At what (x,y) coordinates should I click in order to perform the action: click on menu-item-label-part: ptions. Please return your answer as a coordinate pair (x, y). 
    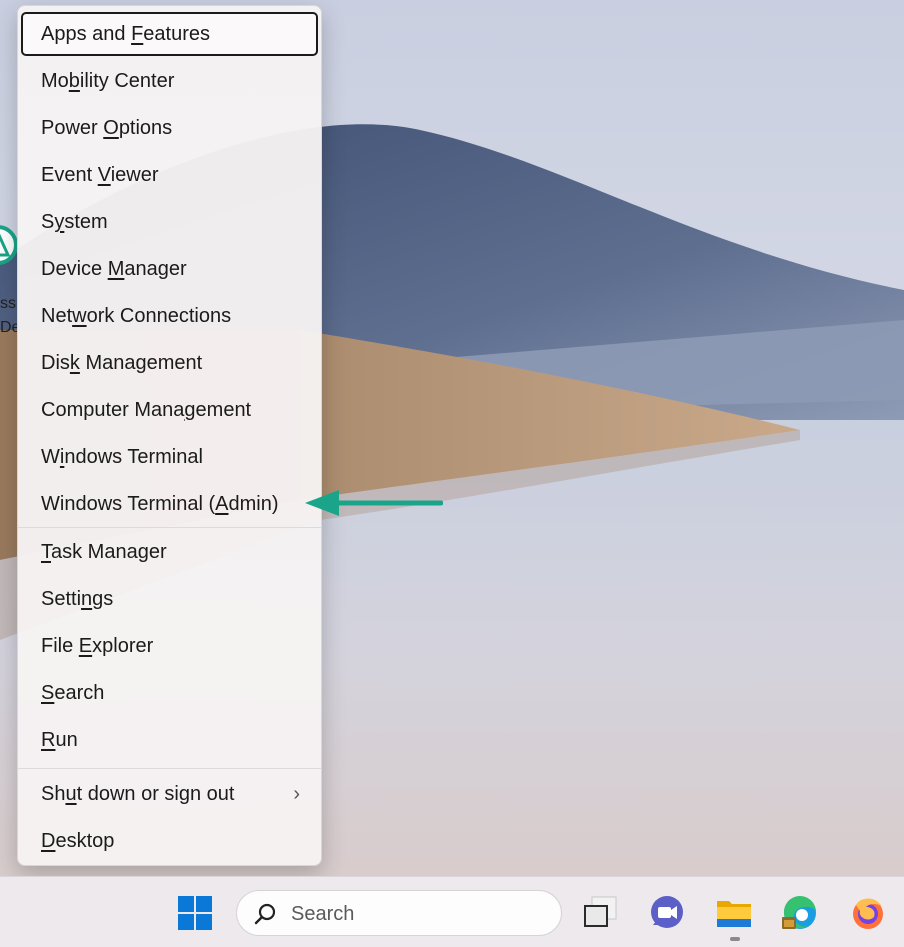
    Looking at the image, I should click on (145, 128).